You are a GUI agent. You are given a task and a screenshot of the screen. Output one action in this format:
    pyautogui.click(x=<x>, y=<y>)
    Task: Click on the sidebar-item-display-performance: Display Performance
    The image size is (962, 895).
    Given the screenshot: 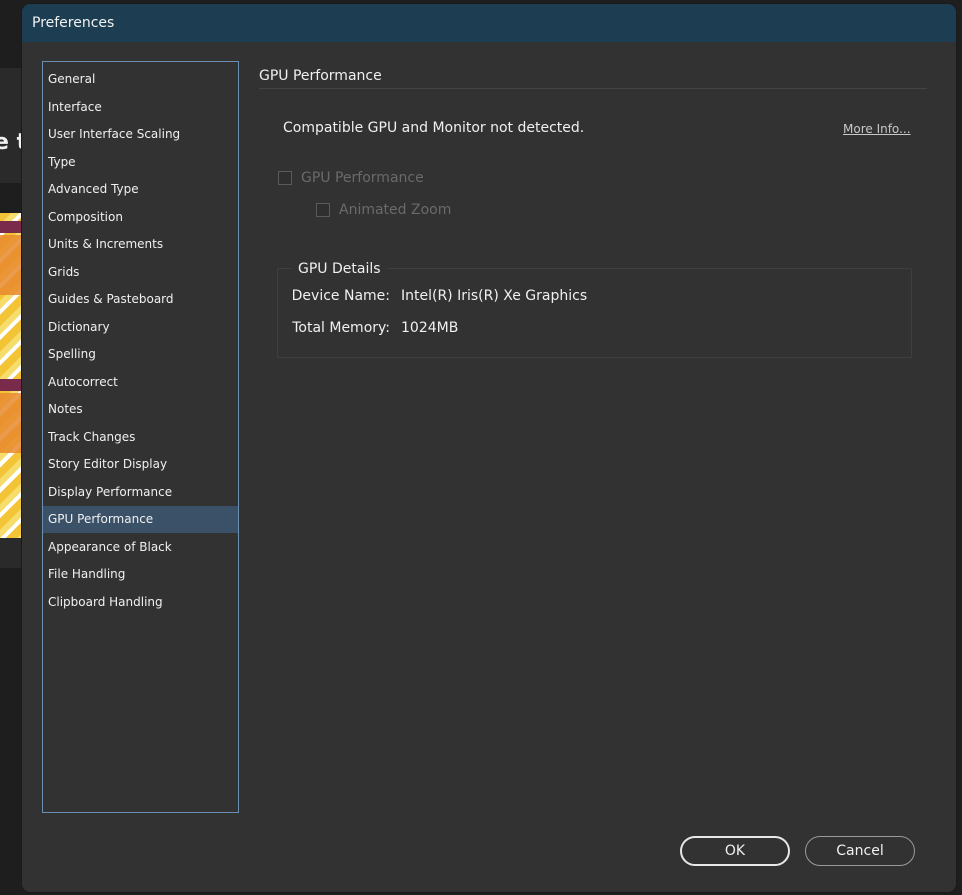 What is the action you would take?
    pyautogui.click(x=140, y=492)
    